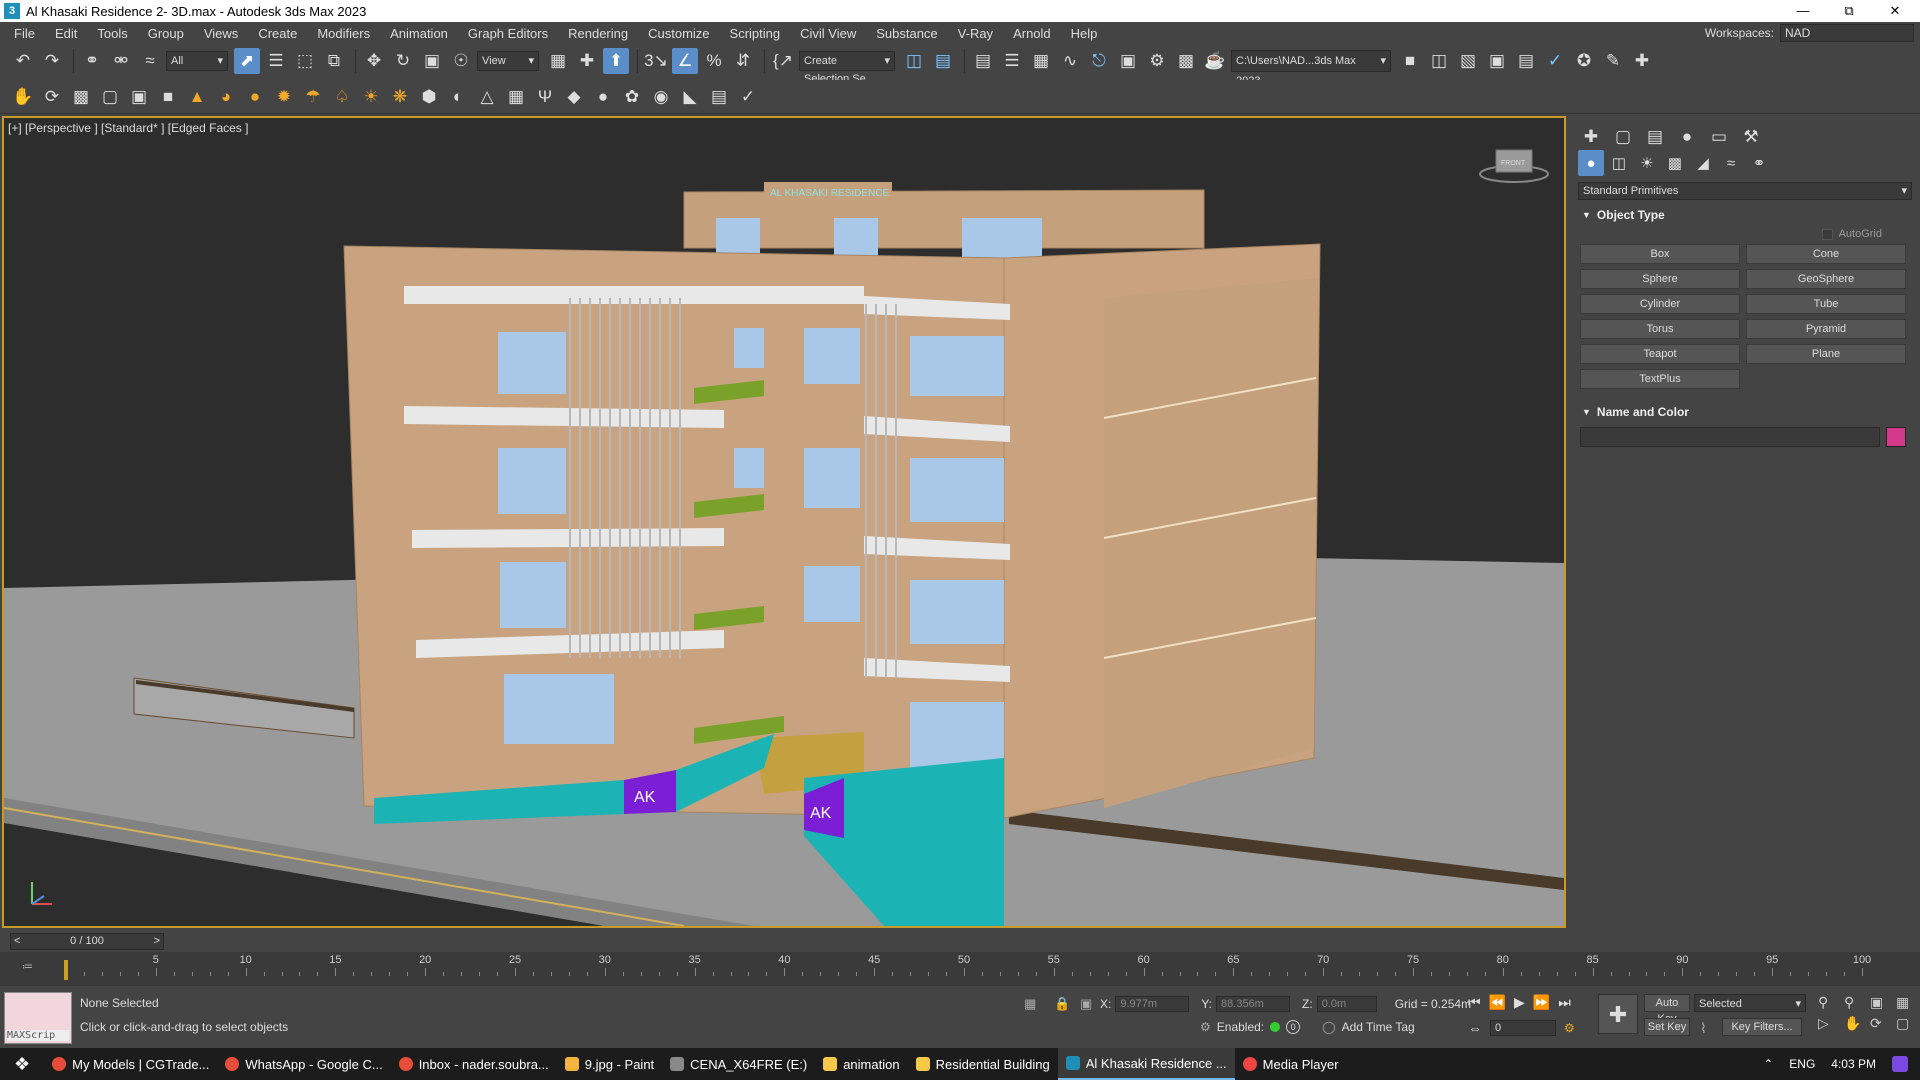 The width and height of the screenshot is (1920, 1080). I want to click on curve-editor-icon: ∿, so click(1070, 61).